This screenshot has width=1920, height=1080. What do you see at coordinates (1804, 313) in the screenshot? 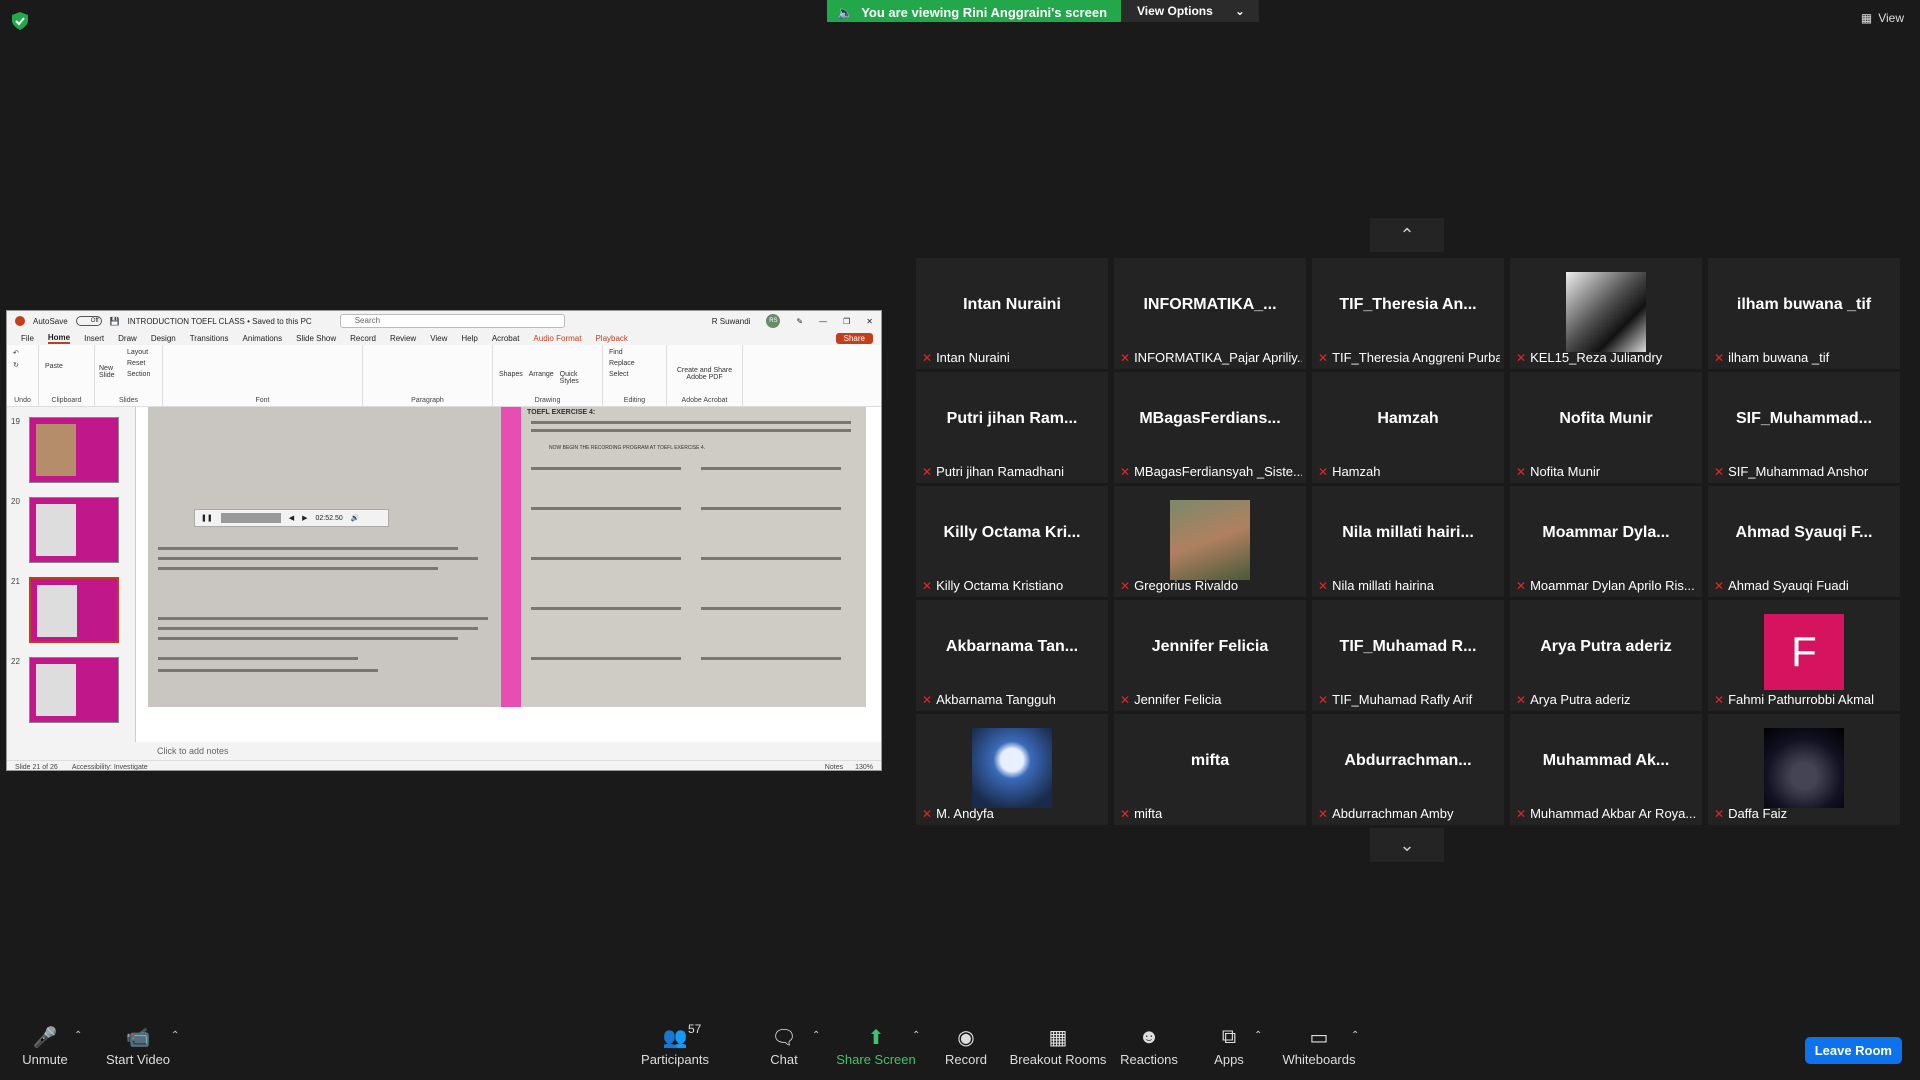
I see `participant-tile: ilham buwana _tif ✕ ilham buwana _tif` at bounding box center [1804, 313].